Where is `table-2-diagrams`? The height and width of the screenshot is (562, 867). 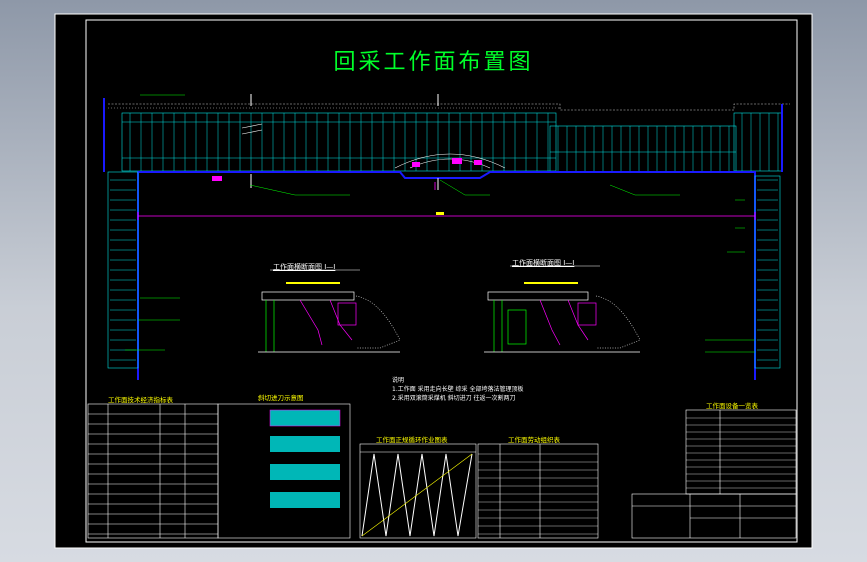
table-2-diagrams is located at coordinates (305, 458).